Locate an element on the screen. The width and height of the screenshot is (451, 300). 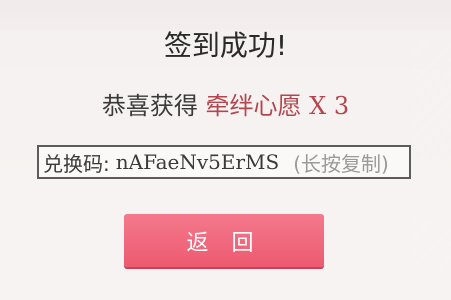
dialog-title: 签到成功! is located at coordinates (225, 45).